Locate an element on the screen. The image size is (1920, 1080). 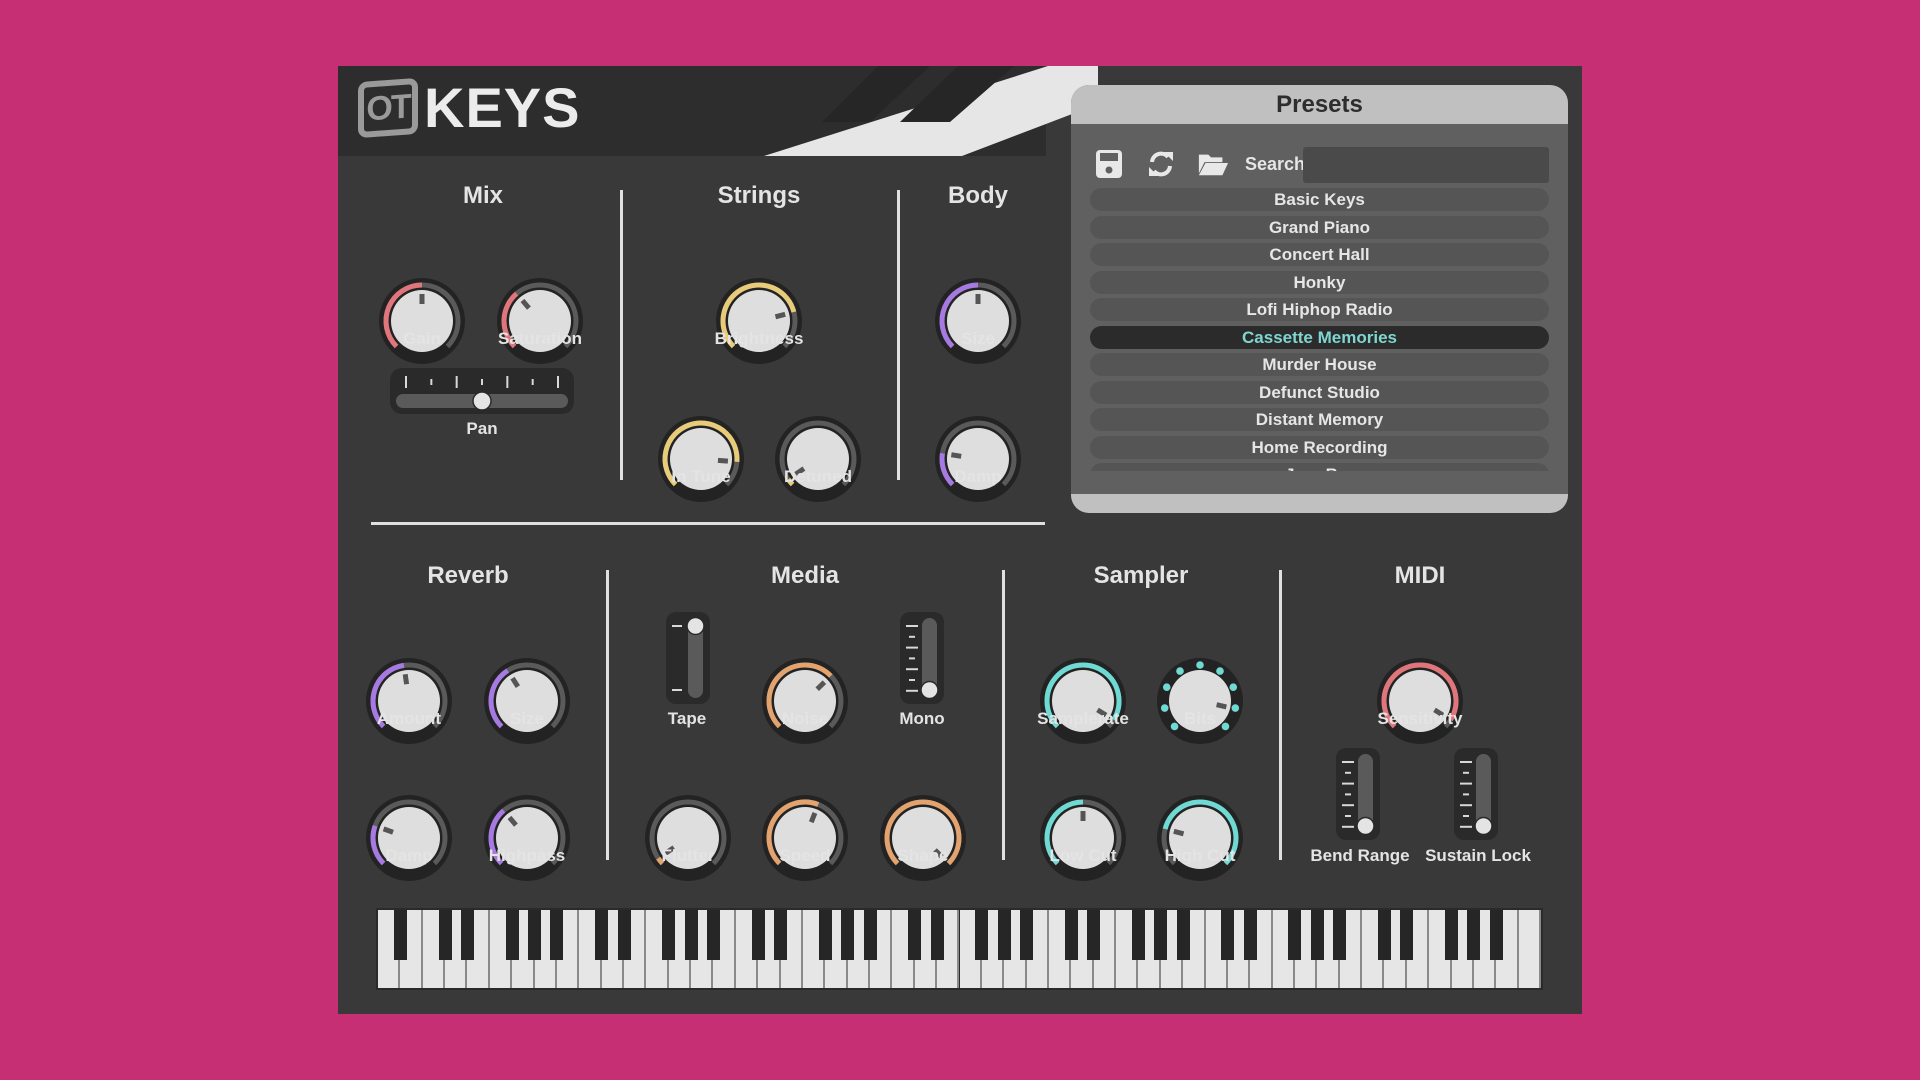
flutter-knob is located at coordinates (688, 838).